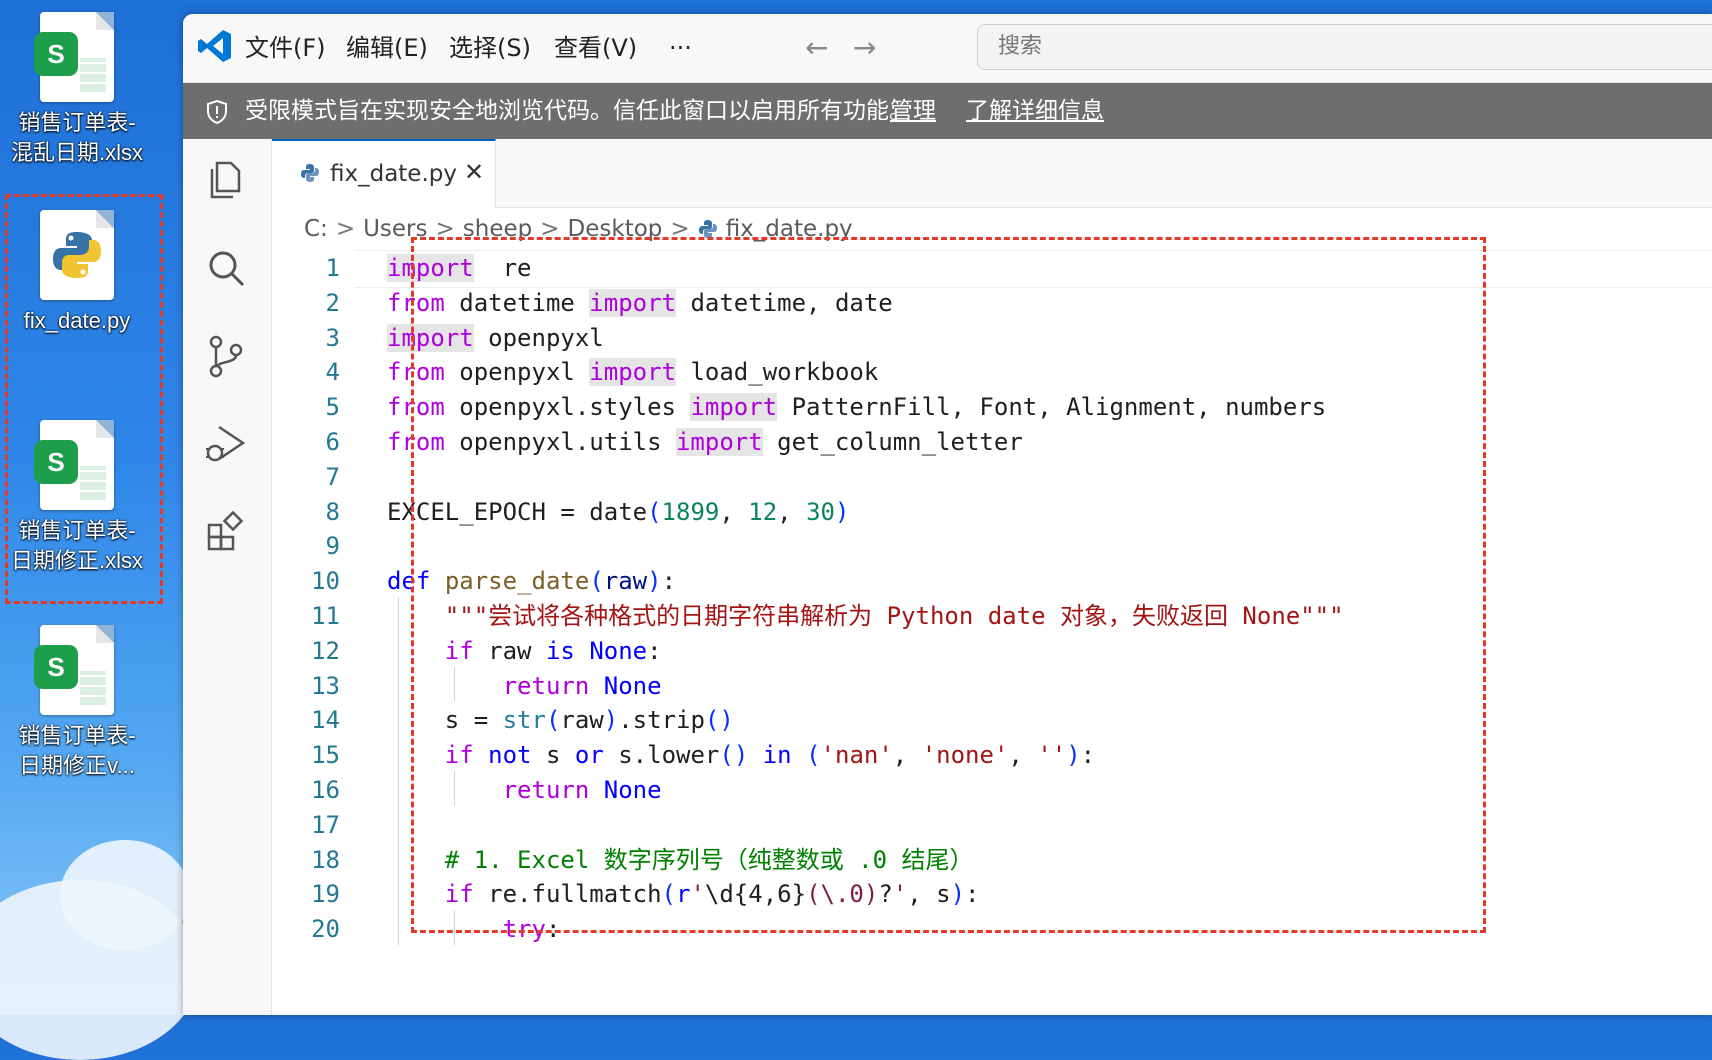  I want to click on code-text: return None, so click(524, 790).